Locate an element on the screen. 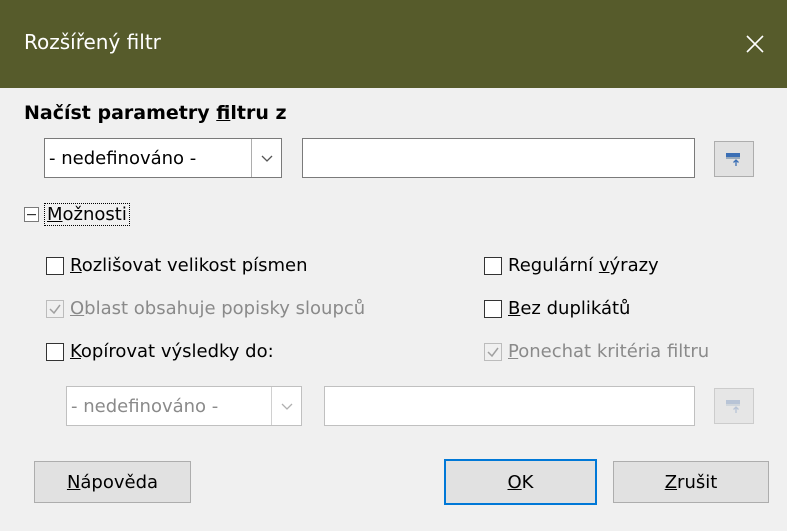 Image resolution: width=787 pixels, height=531 pixels. keep-criteria-checkbox: Ponechat kritéria filtru is located at coordinates (596, 351).